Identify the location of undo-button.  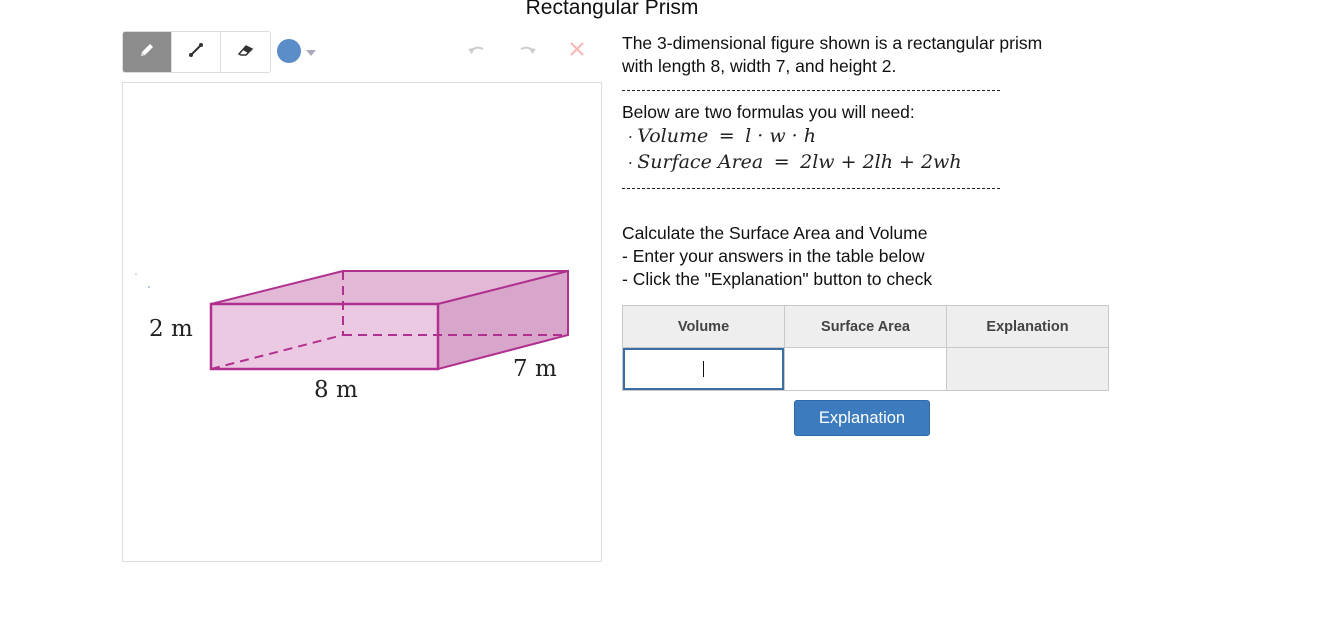
(477, 51).